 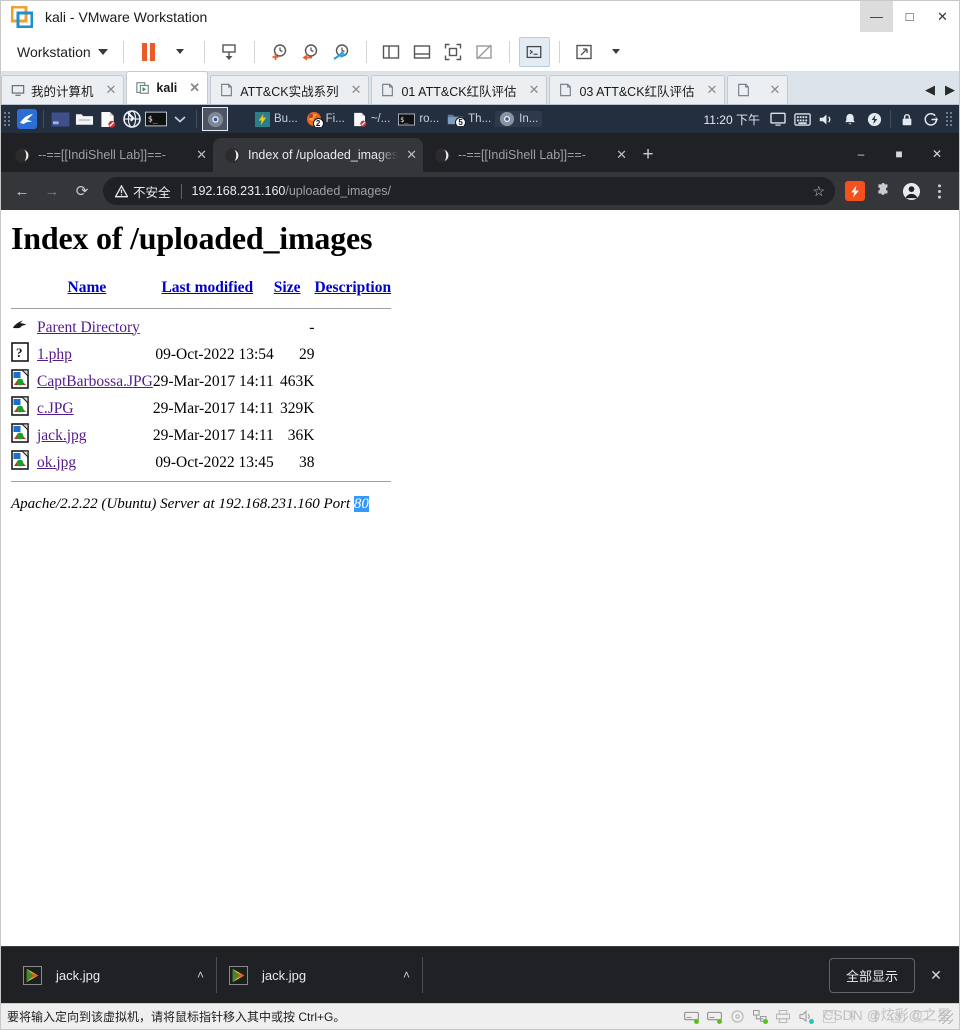 What do you see at coordinates (453, 52) in the screenshot?
I see `full-screen-button` at bounding box center [453, 52].